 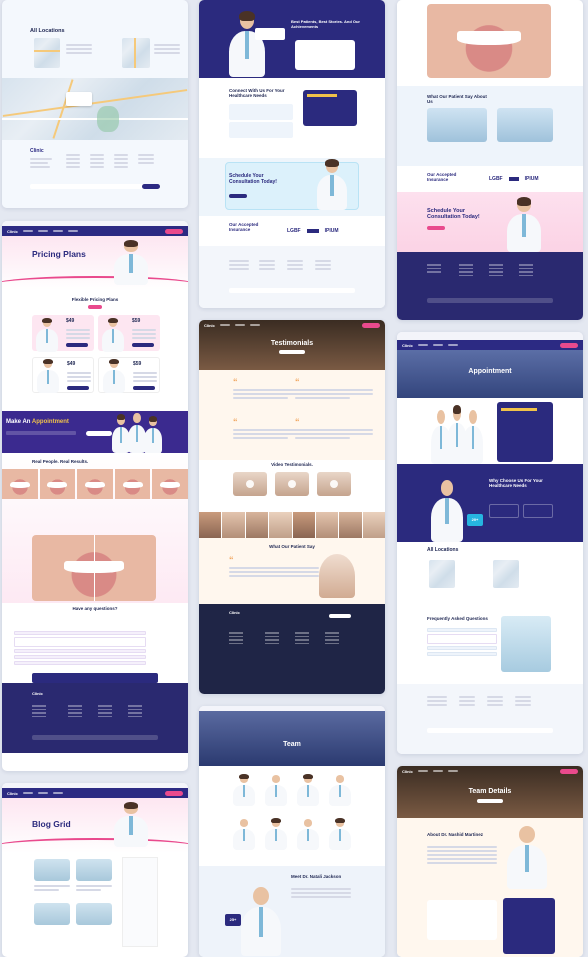 I want to click on appointment-nav-button, so click(x=174, y=231).